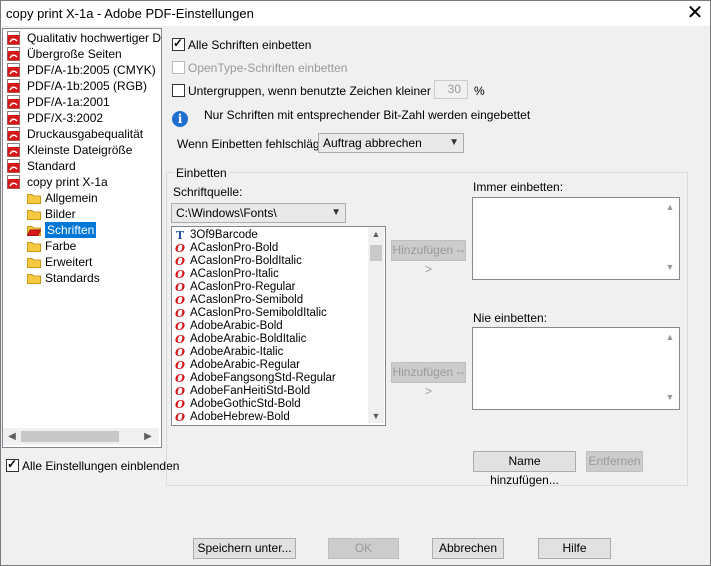 The width and height of the screenshot is (711, 566). I want to click on opentype-icon: O, so click(180, 417).